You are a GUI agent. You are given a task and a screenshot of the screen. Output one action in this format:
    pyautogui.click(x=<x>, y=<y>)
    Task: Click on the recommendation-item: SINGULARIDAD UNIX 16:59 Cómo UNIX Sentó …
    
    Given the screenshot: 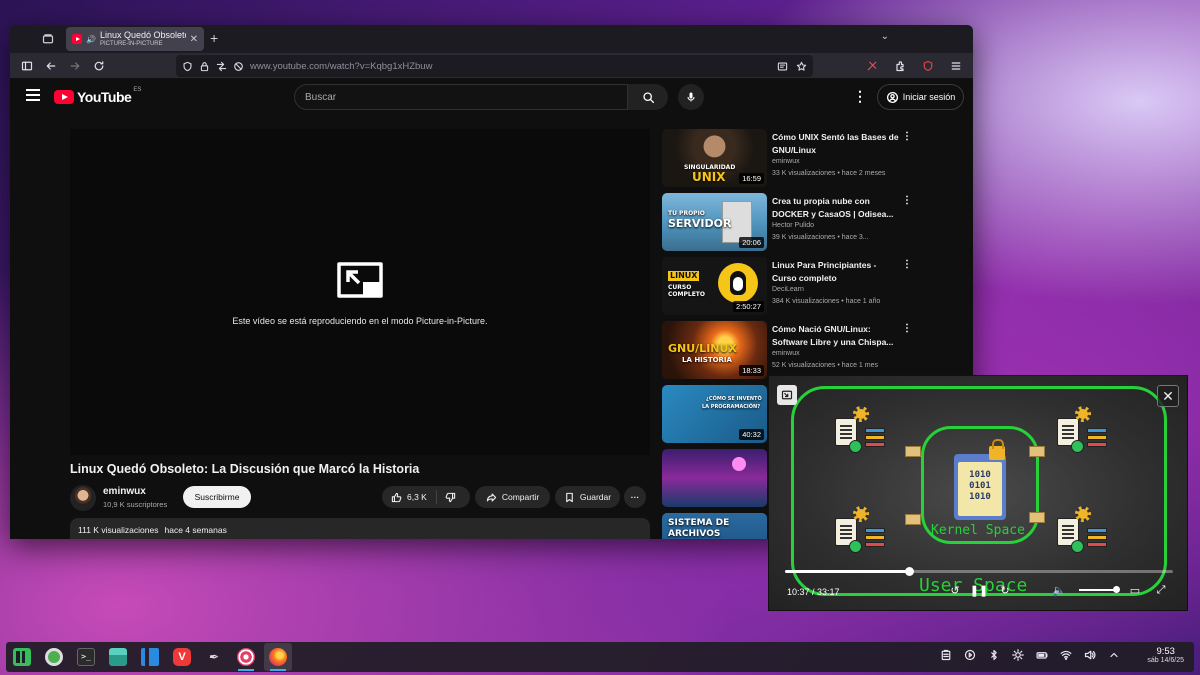 What is the action you would take?
    pyautogui.click(x=812, y=158)
    